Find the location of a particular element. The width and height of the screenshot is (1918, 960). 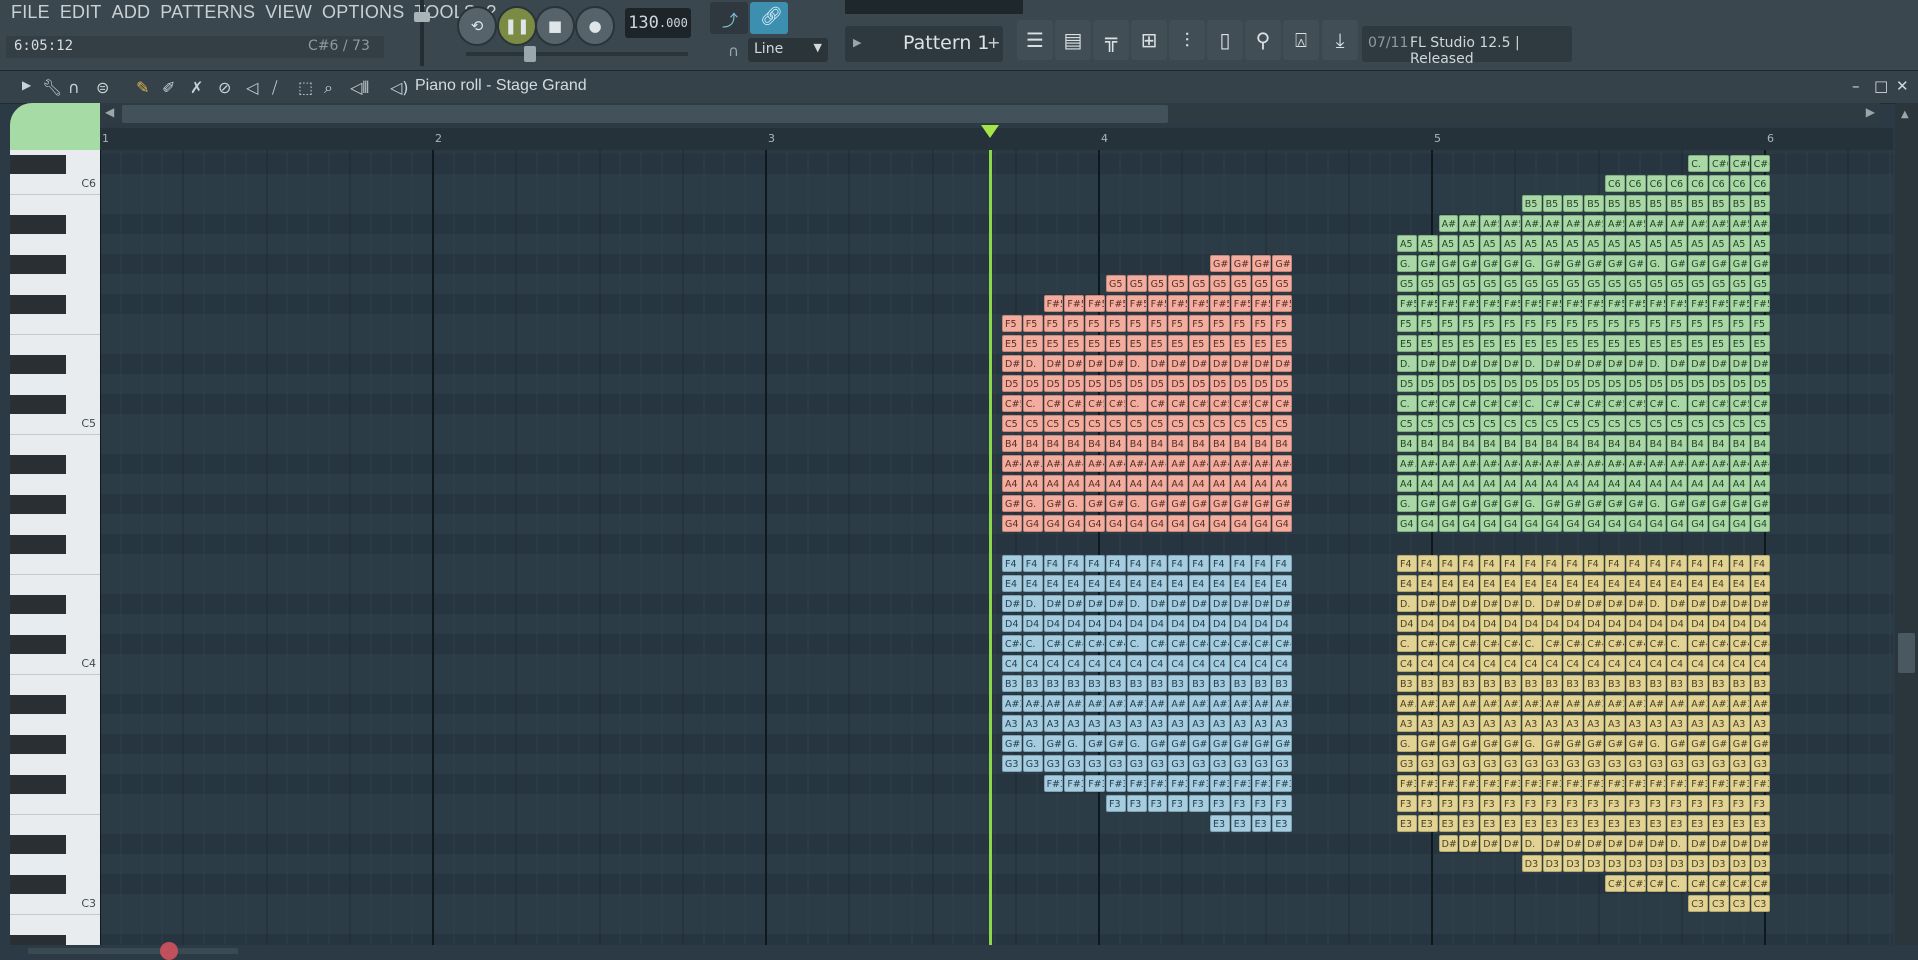

note-blue: E4 is located at coordinates (1053, 583).